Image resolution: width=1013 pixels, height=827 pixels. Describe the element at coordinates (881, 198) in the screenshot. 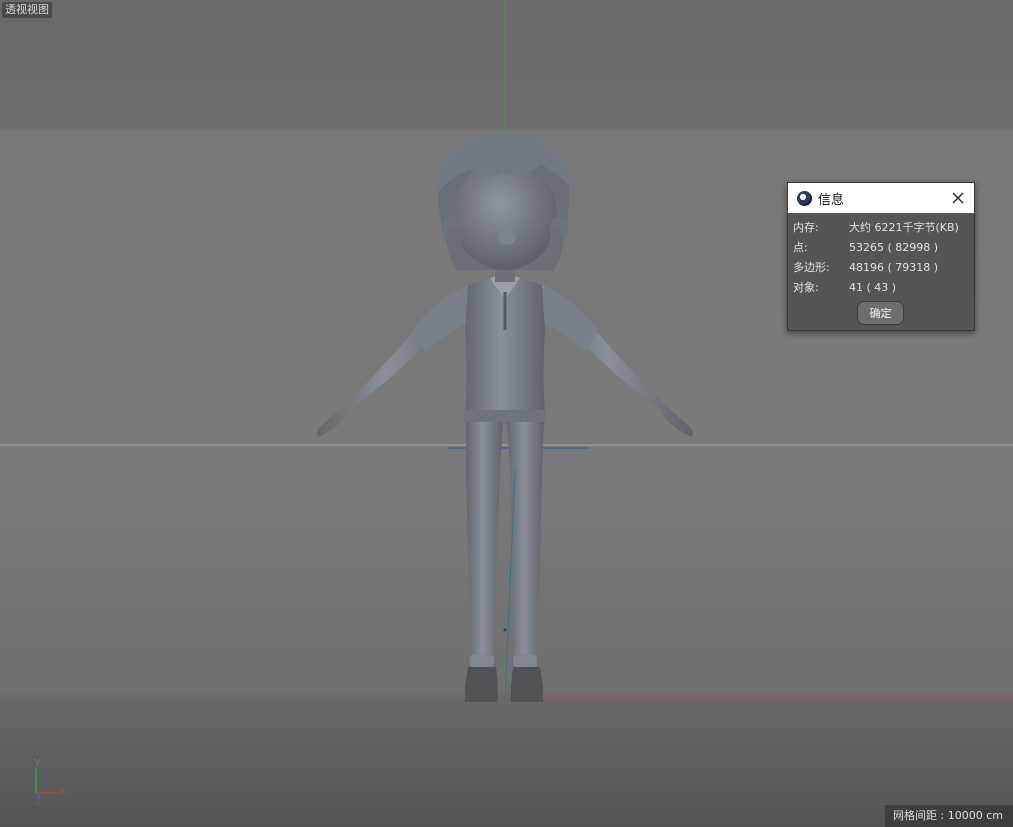

I see `info-dialog-titlebar: 信息` at that location.